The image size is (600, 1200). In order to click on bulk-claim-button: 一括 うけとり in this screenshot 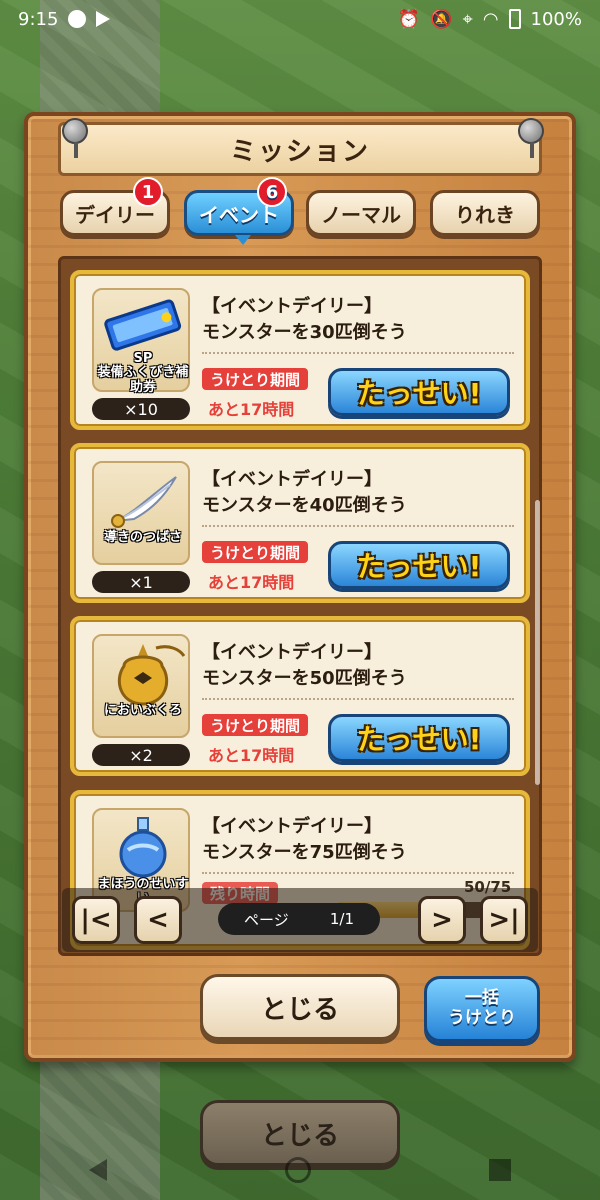, I will do `click(482, 1009)`.